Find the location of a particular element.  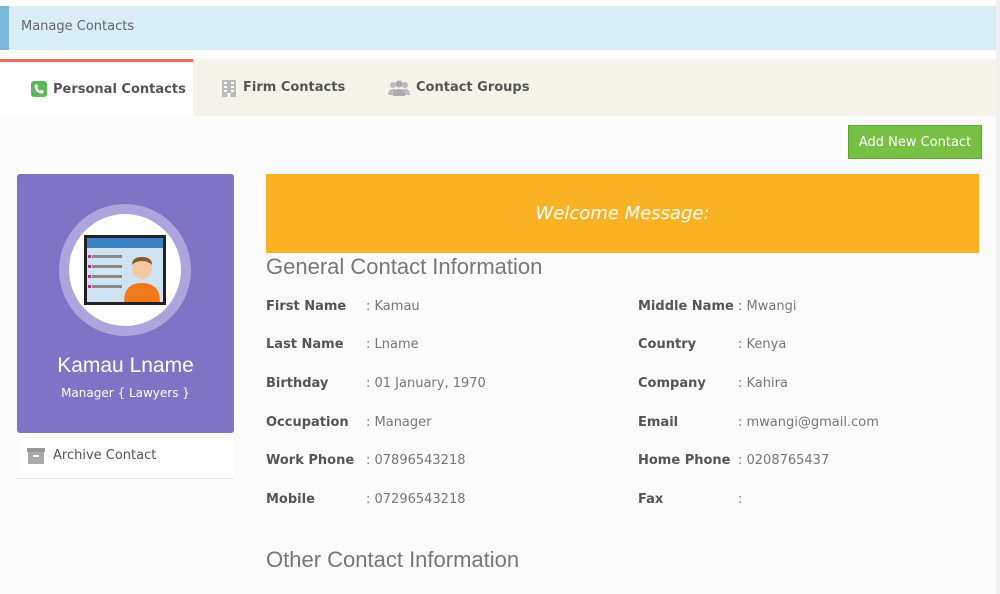

phone-icon is located at coordinates (39, 89).